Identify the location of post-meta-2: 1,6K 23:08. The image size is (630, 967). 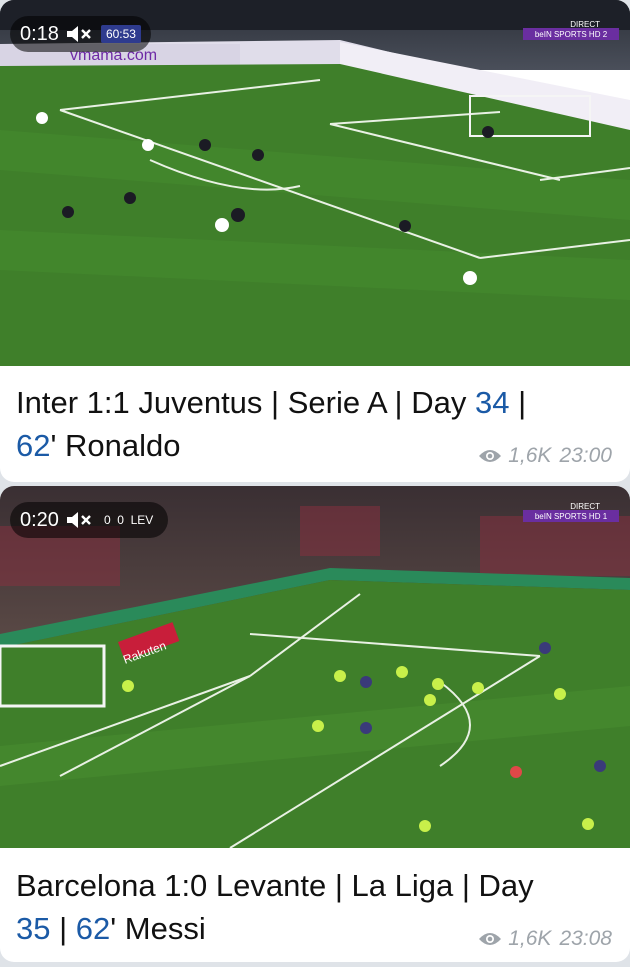
(545, 939).